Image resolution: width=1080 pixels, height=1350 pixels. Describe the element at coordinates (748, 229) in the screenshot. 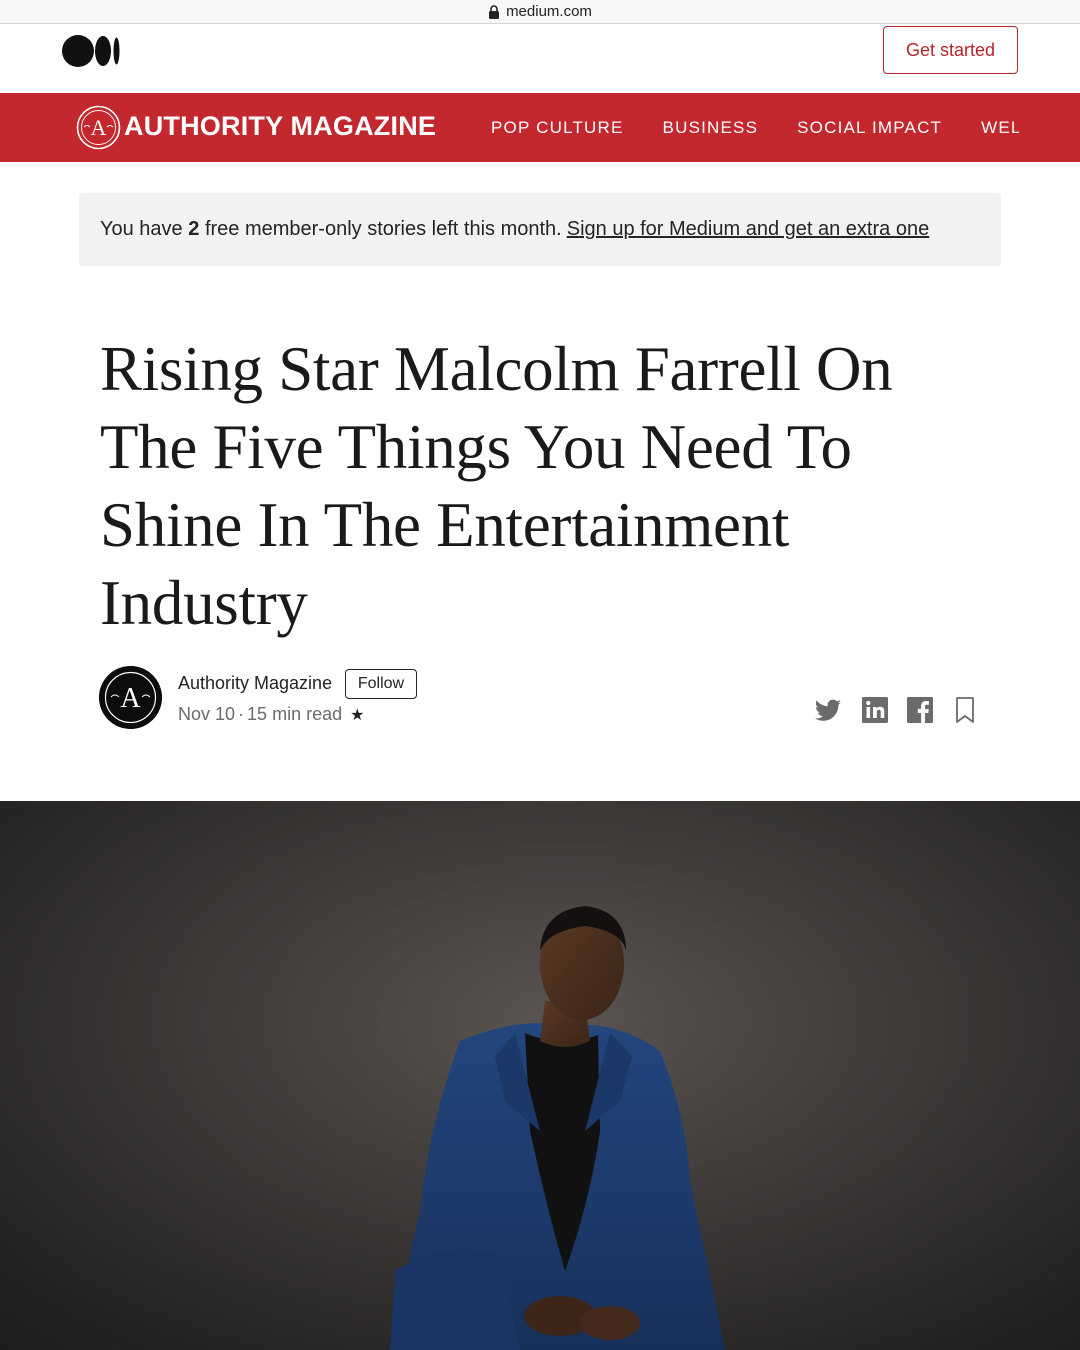

I see `signup-link: Sign up for Medium and get an extra one` at that location.